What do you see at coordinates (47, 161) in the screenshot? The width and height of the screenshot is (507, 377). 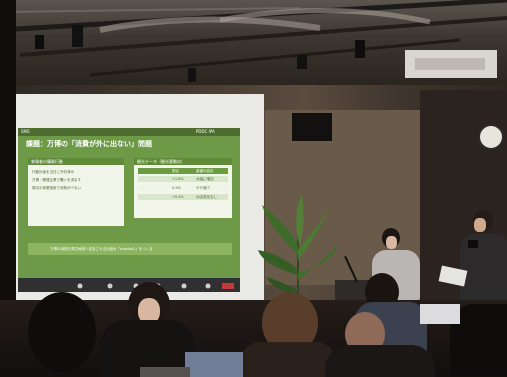 I see `left-box-heading: 来場者の購買行動` at bounding box center [47, 161].